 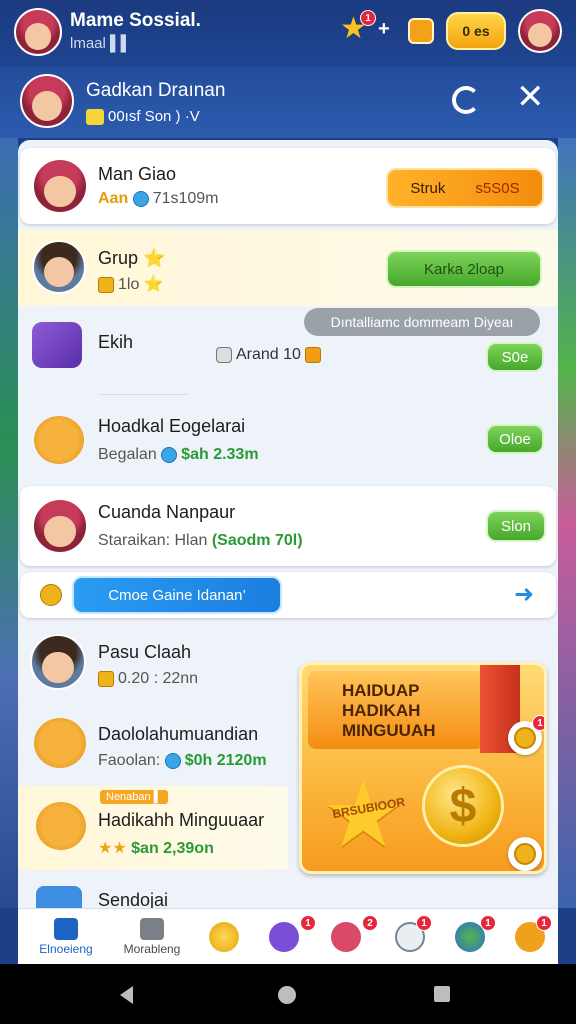 I want to click on nav-coins, so click(x=224, y=937).